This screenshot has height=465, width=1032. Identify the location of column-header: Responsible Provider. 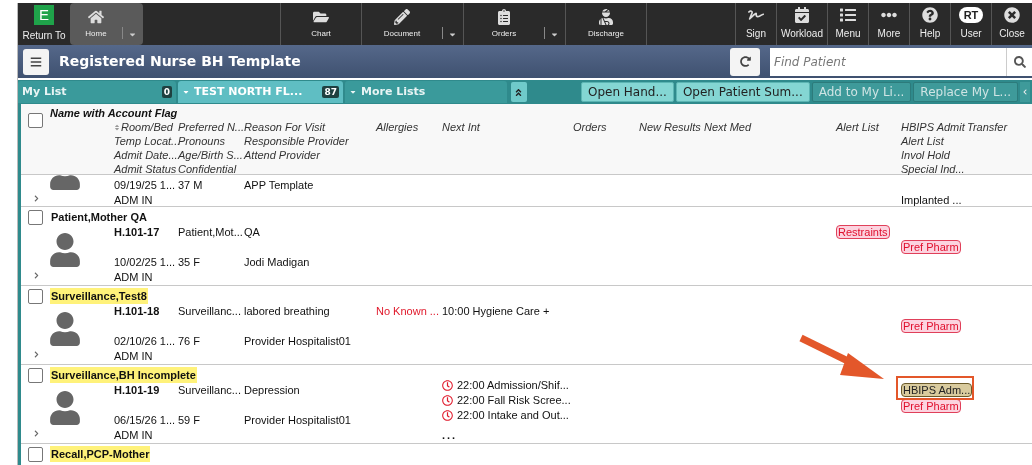
(296, 141).